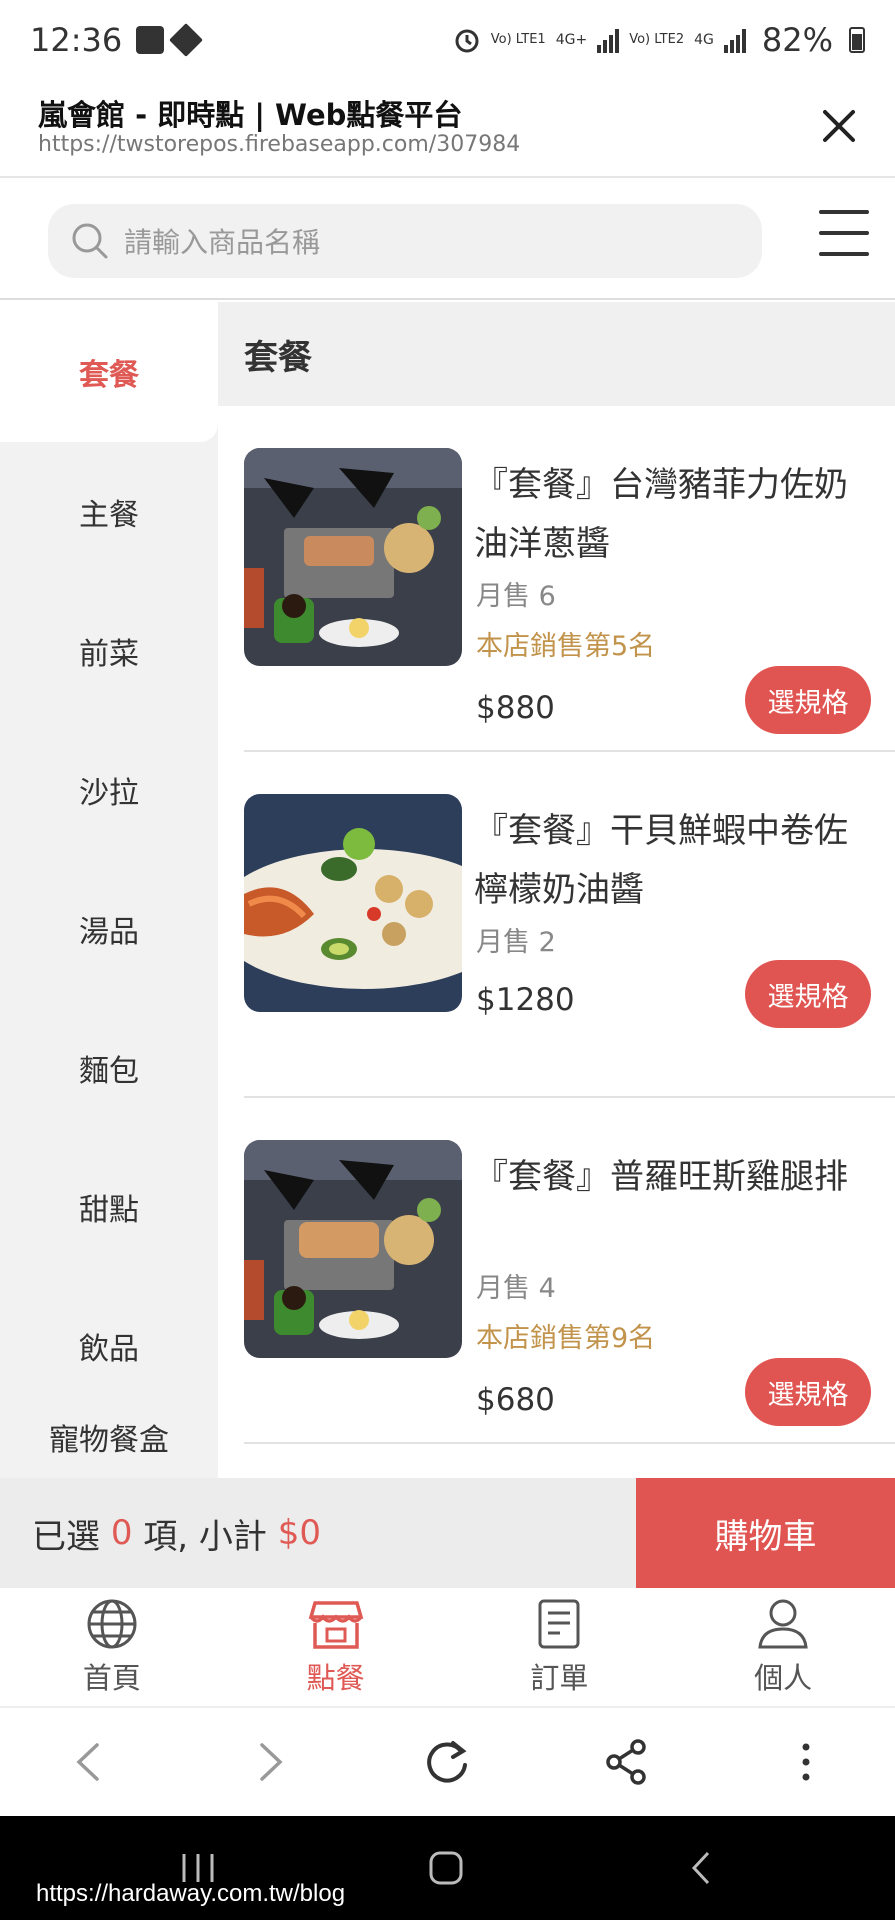  Describe the element at coordinates (569, 579) in the screenshot. I see `product-card: 『套餐』台灣豬菲力佐奶油洋蔥醬 月售 6 本店銷售第5名 $880 選規格` at that location.